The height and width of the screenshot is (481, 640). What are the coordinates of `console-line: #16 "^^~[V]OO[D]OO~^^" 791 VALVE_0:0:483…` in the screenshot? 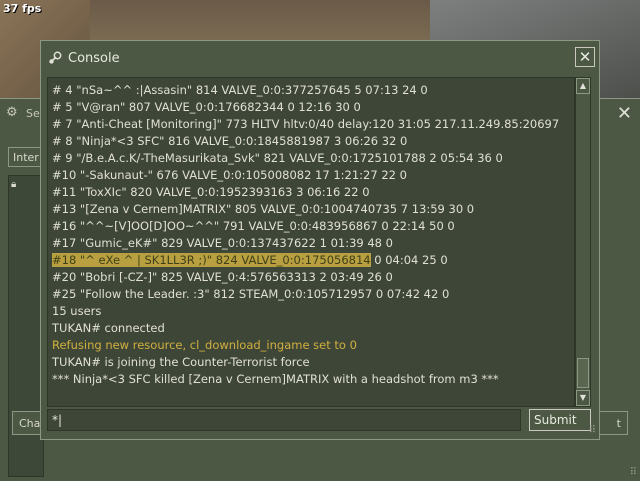 It's located at (253, 226).